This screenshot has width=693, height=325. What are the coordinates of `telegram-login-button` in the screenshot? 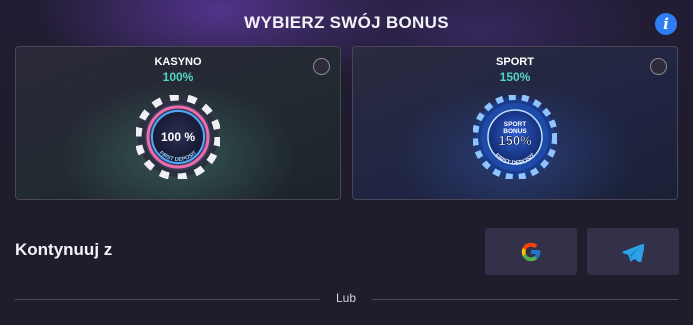 It's located at (633, 251).